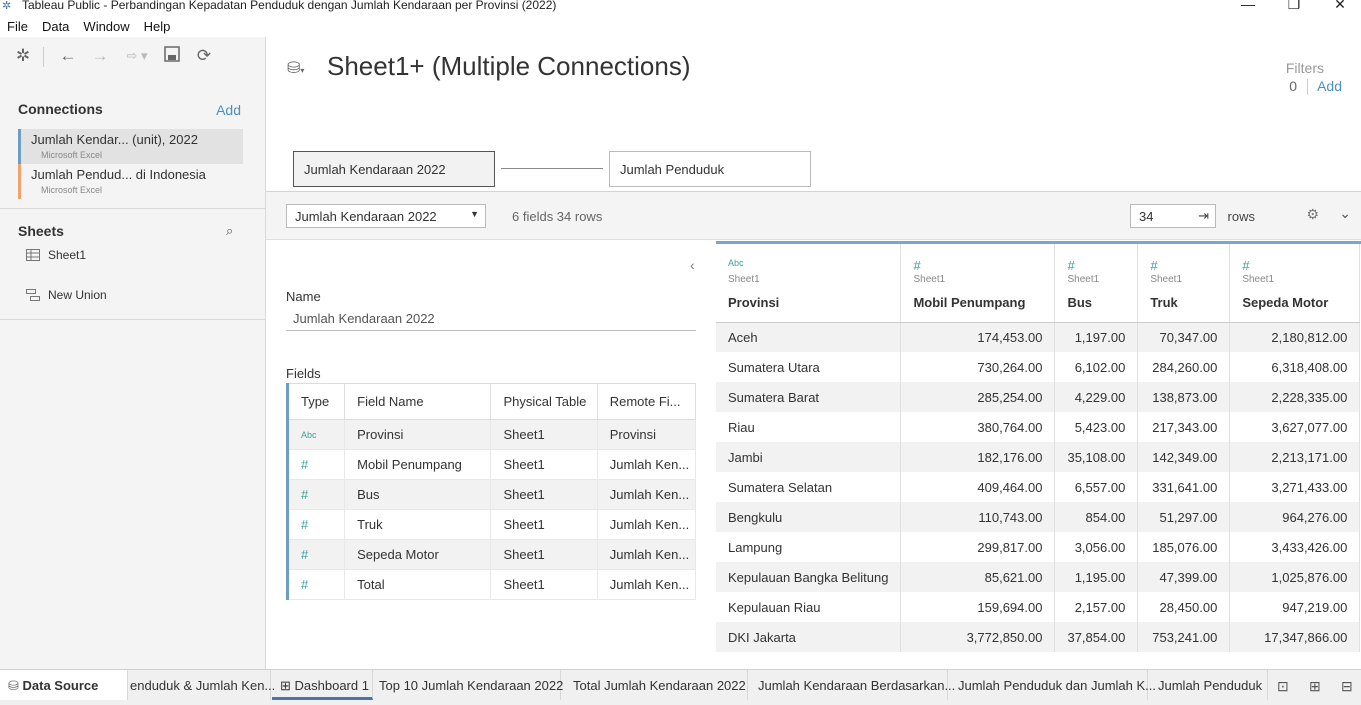 The width and height of the screenshot is (1361, 705). What do you see at coordinates (1315, 686) in the screenshot?
I see `new-dashboard-icon: ⊞` at bounding box center [1315, 686].